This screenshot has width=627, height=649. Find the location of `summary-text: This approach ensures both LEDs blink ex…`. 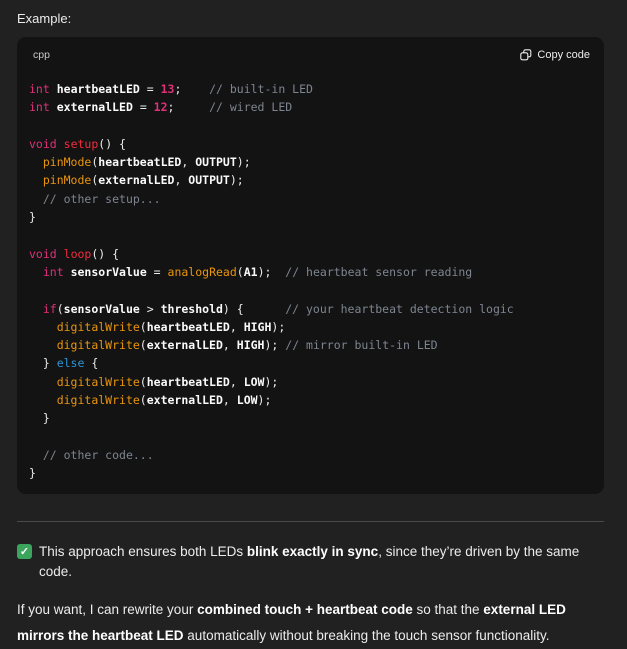

summary-text: This approach ensures both LEDs blink ex… is located at coordinates (309, 561).